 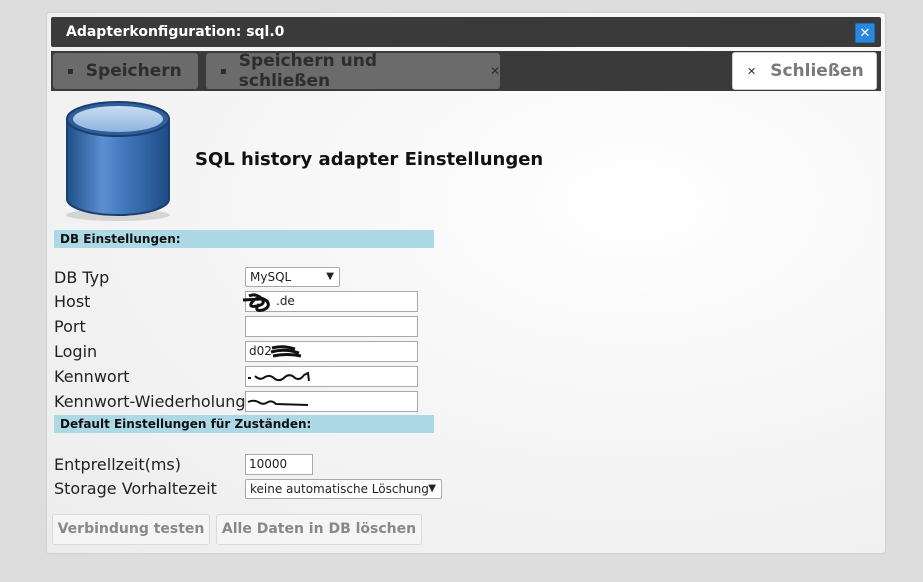 I want to click on db-settings-section-header: DB Einstellungen:, so click(x=244, y=239).